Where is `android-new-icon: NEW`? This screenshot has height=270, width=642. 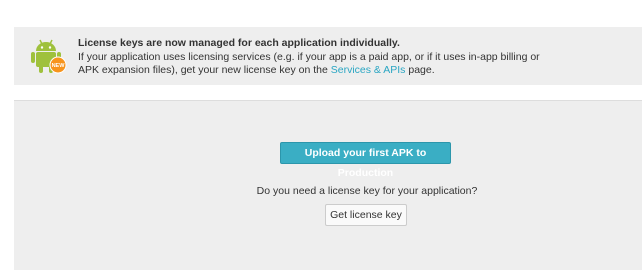 android-new-icon: NEW is located at coordinates (48, 56).